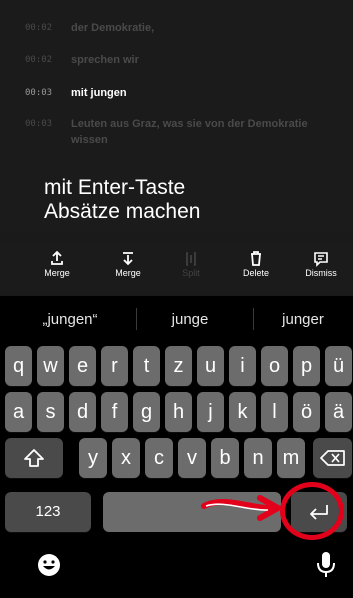  I want to click on key-n: n, so click(258, 458).